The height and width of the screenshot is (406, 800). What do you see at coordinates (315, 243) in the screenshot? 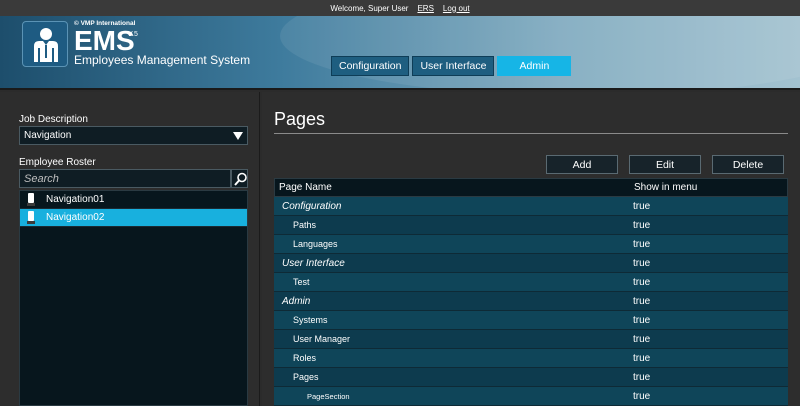
I see `cell-page-name: Languages` at bounding box center [315, 243].